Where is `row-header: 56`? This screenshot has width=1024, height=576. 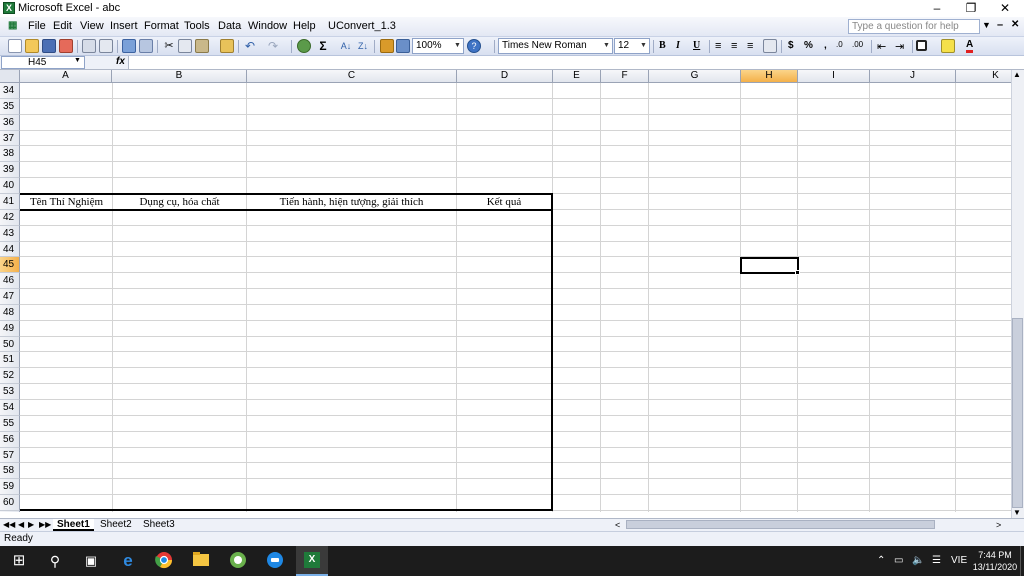
row-header: 56 is located at coordinates (10, 440).